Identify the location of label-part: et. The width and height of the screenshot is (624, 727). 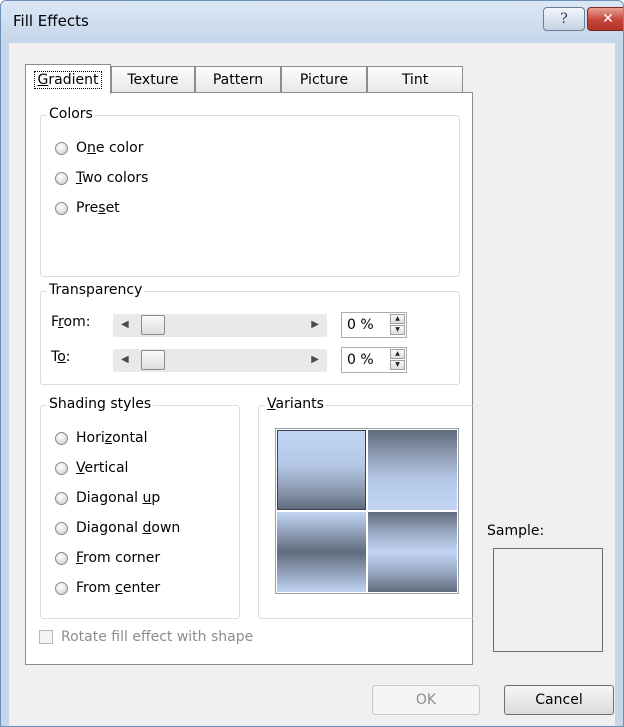
(112, 208).